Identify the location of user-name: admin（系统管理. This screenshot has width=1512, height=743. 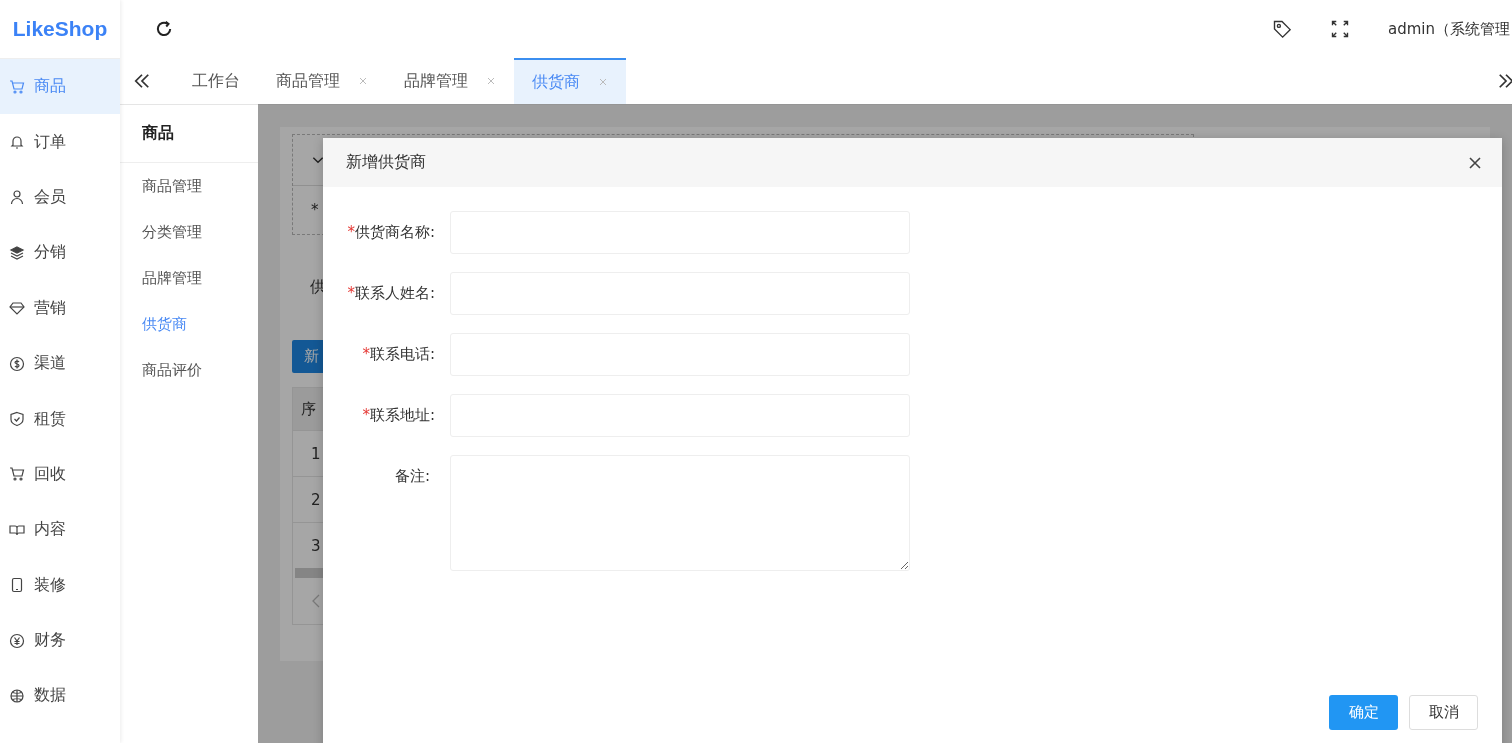
(1449, 29).